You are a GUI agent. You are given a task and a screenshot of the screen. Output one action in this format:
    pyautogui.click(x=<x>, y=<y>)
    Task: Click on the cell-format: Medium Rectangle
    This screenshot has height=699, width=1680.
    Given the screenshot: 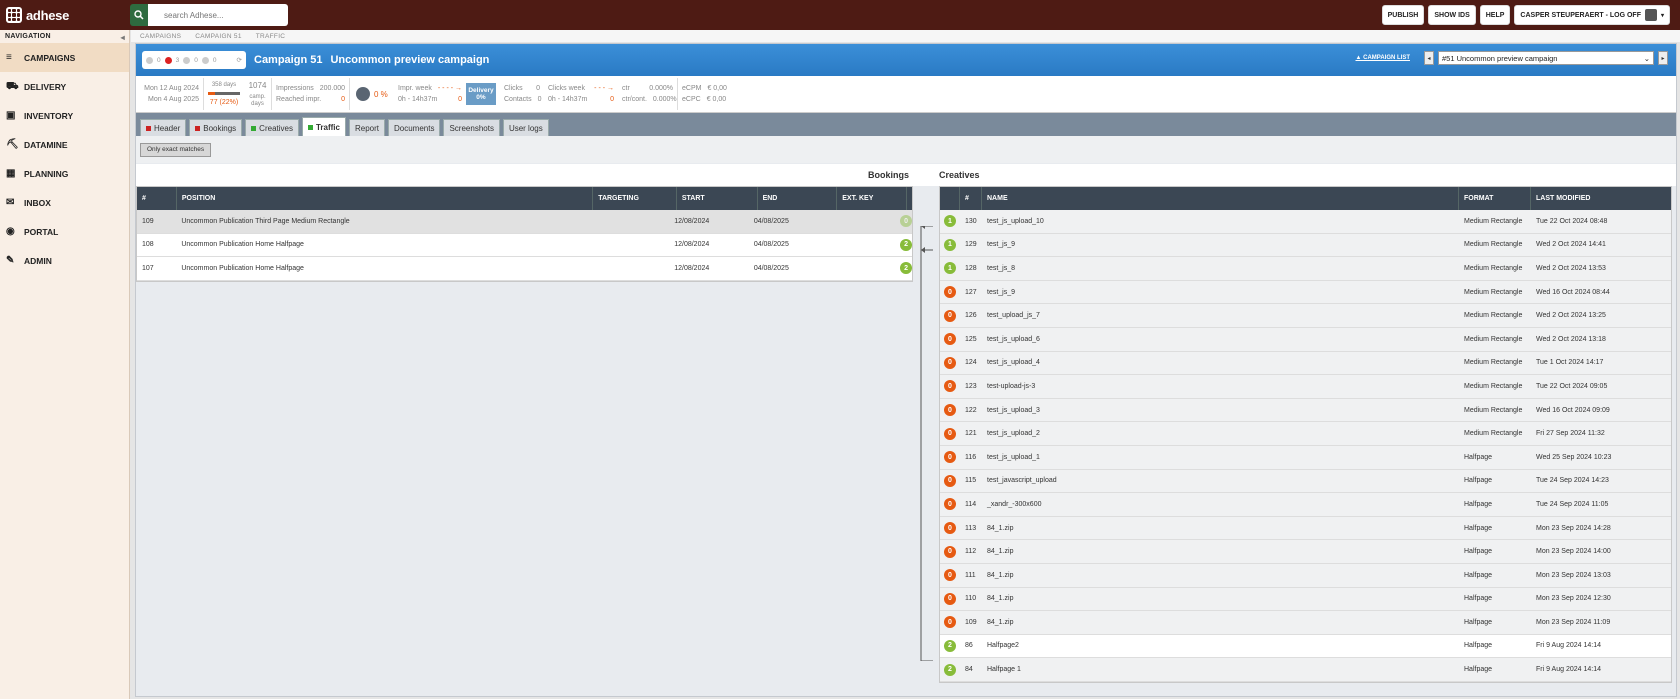 What is the action you would take?
    pyautogui.click(x=1493, y=363)
    